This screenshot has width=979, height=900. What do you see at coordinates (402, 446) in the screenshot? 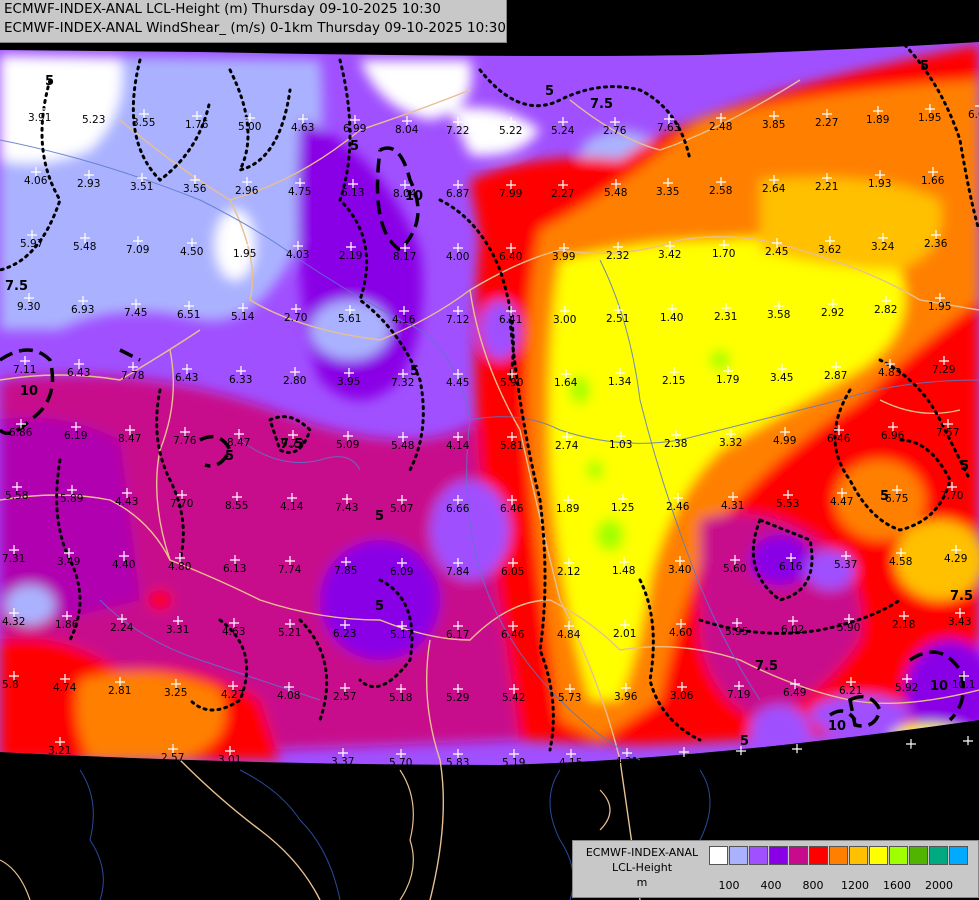
I see `map-value-label: 5.48` at bounding box center [402, 446].